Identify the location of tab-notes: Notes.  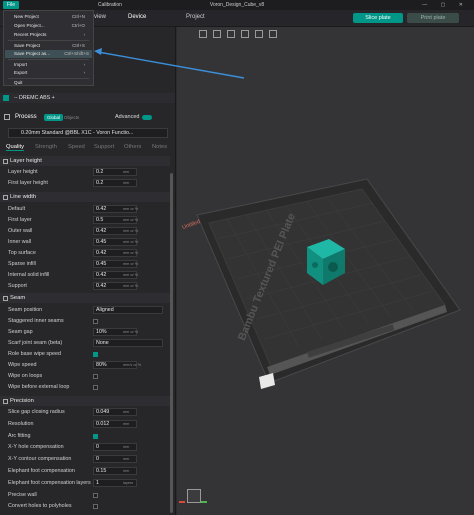
(159, 147).